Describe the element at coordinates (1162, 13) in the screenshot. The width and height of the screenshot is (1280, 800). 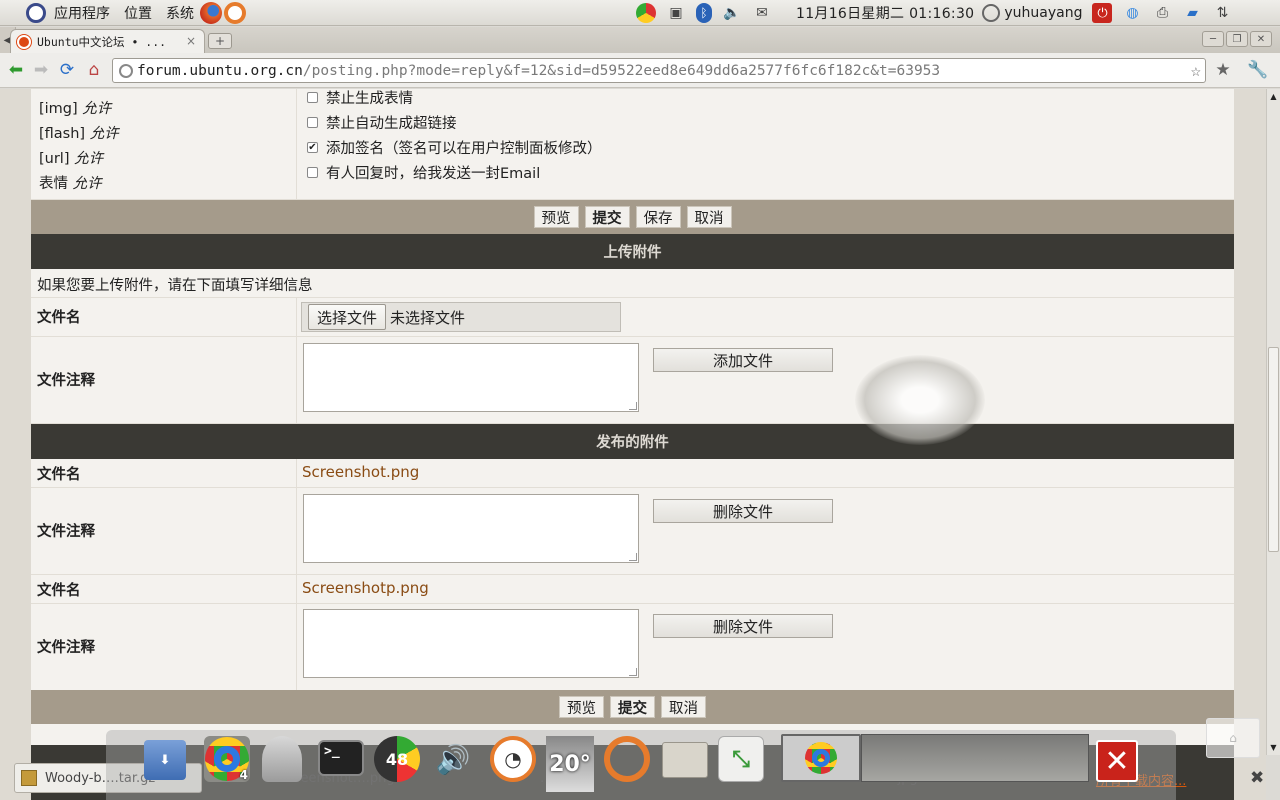
I see `printer-icon: ⎙` at that location.